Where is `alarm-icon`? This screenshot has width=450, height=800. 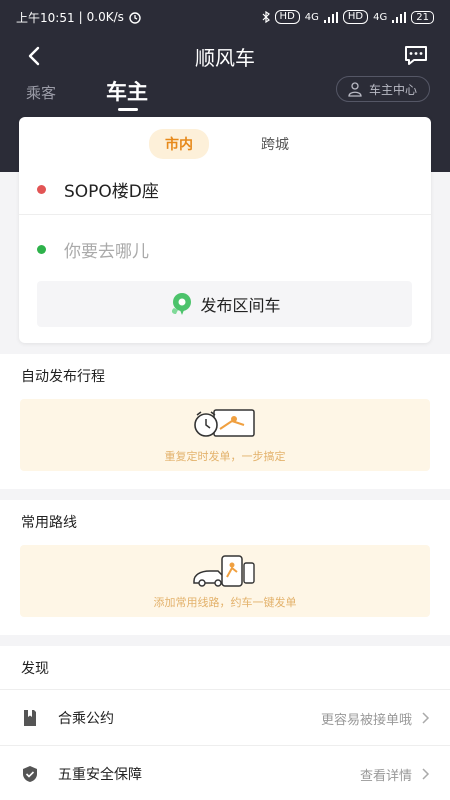 alarm-icon is located at coordinates (135, 18).